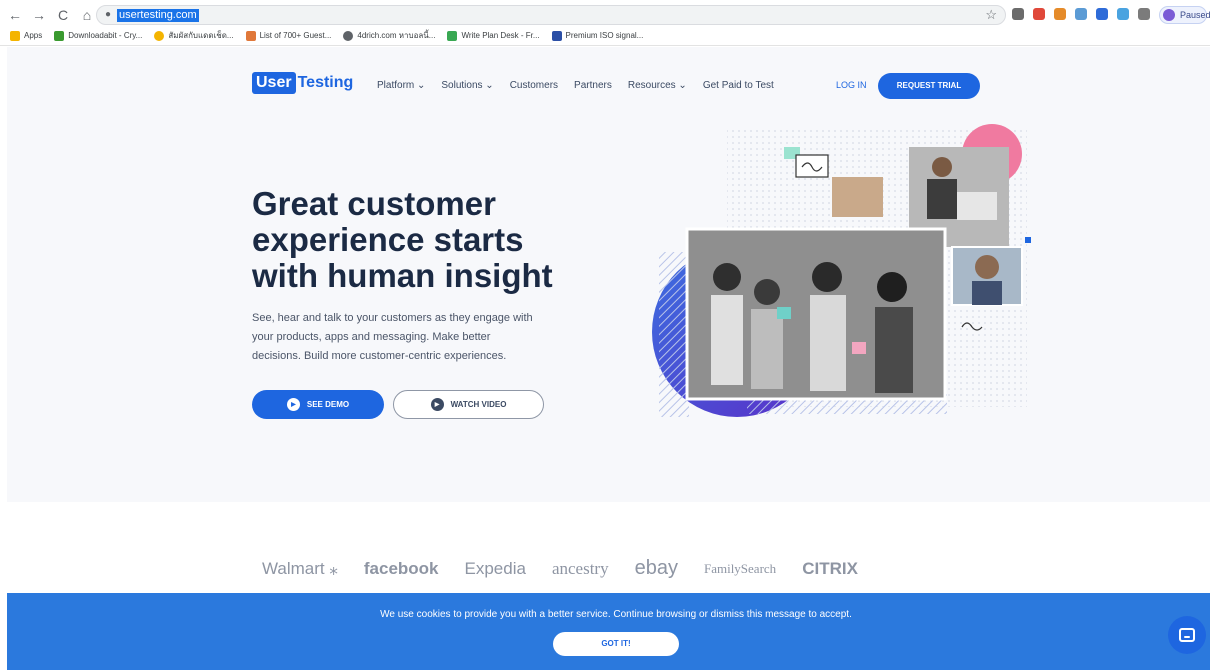 This screenshot has width=1210, height=670. Describe the element at coordinates (495, 568) in the screenshot. I see `logo-expedia: Expedia` at that location.